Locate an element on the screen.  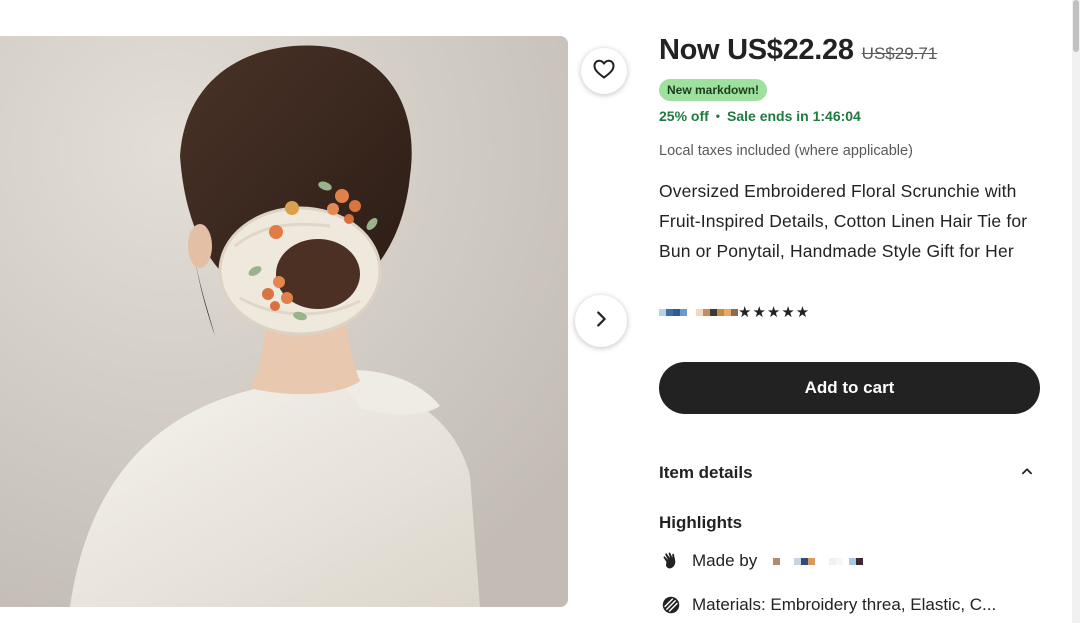
made-by-label: Made by is located at coordinates (725, 560).